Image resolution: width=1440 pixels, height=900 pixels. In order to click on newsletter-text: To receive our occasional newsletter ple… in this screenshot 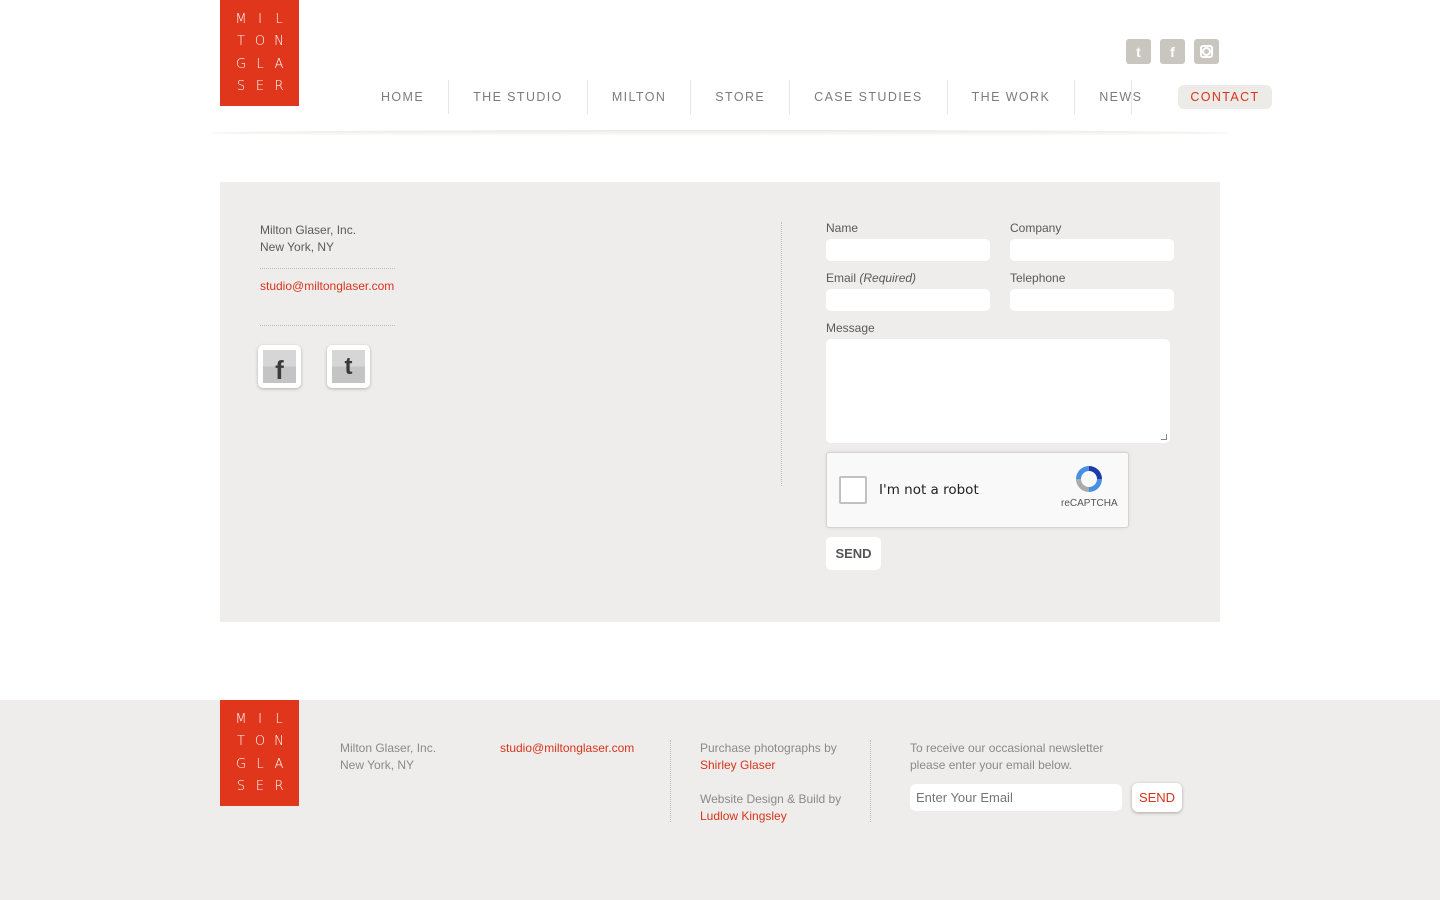, I will do `click(1006, 757)`.